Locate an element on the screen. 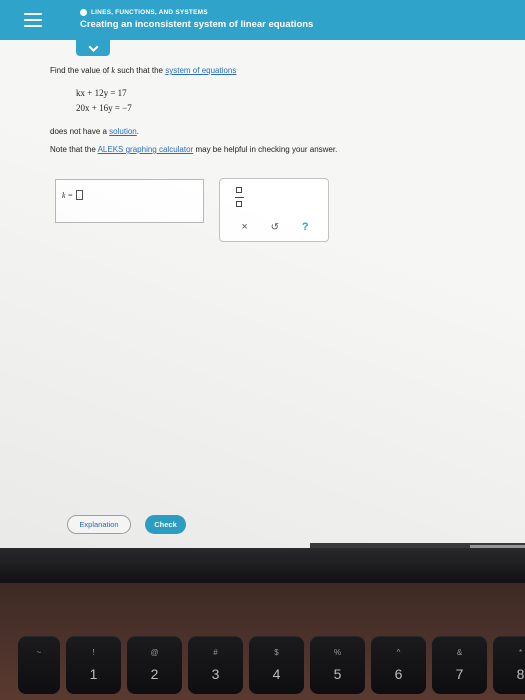 The width and height of the screenshot is (525, 700). key-main-symbol: 1 is located at coordinates (93, 674).